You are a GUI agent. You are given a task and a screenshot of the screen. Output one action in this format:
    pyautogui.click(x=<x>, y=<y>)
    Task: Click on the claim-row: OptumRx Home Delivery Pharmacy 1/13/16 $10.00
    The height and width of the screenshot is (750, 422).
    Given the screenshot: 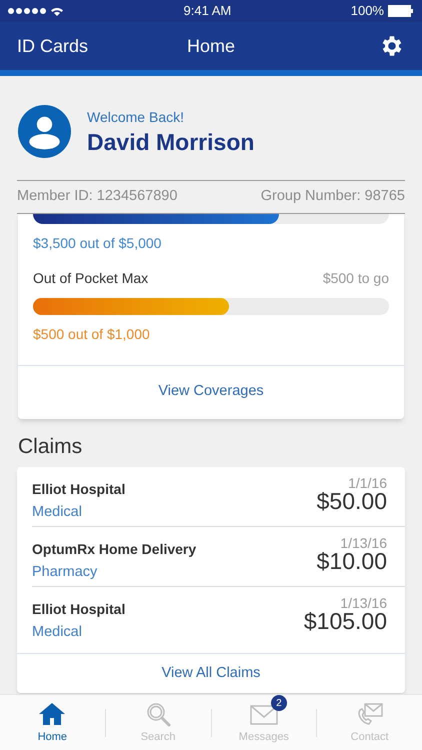 What is the action you would take?
    pyautogui.click(x=218, y=557)
    